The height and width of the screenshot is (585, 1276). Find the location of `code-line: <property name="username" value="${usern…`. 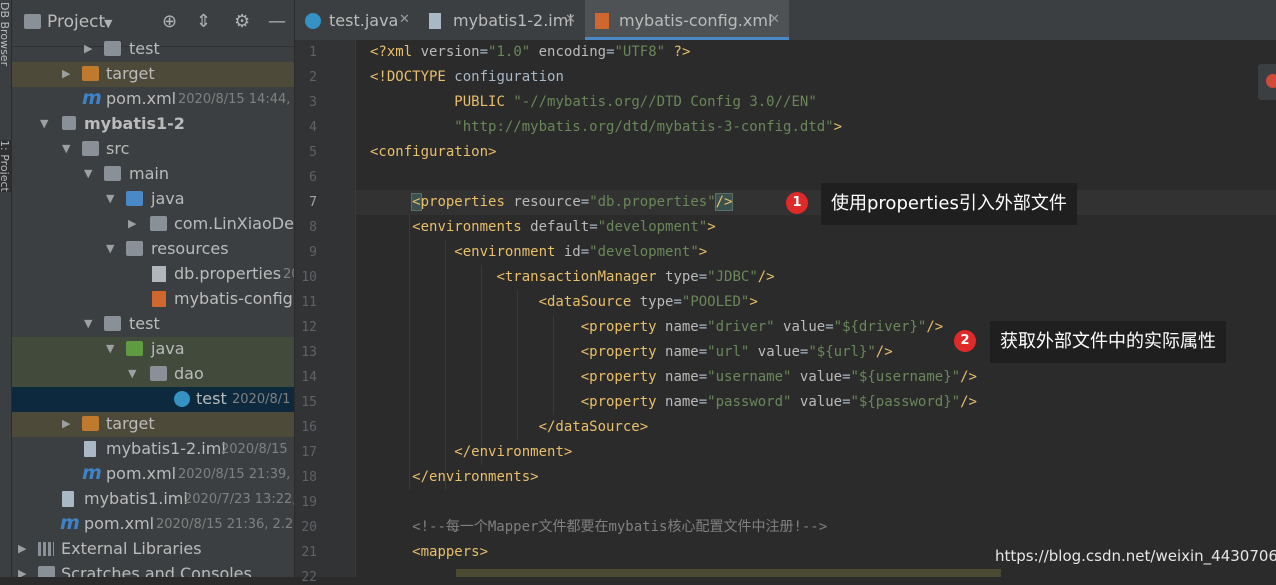

code-line: <property name="username" value="${usern… is located at coordinates (778, 377).